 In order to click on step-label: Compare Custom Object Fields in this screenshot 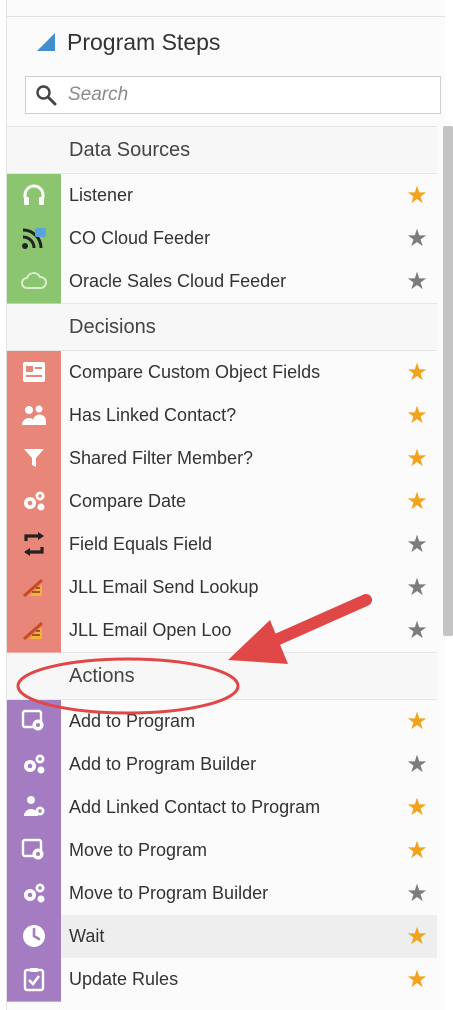, I will do `click(195, 372)`.